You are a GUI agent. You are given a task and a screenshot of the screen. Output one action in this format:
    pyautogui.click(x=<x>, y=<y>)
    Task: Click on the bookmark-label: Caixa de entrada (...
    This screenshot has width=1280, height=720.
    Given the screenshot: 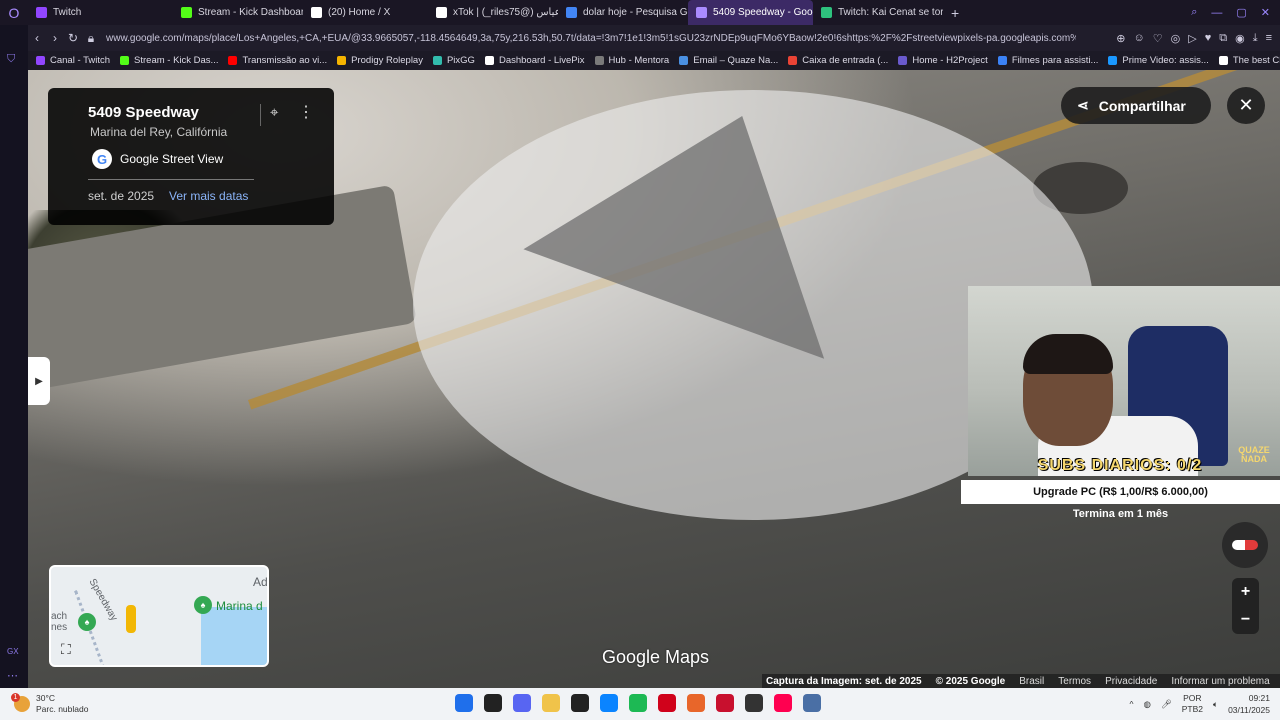 What is the action you would take?
    pyautogui.click(x=845, y=60)
    